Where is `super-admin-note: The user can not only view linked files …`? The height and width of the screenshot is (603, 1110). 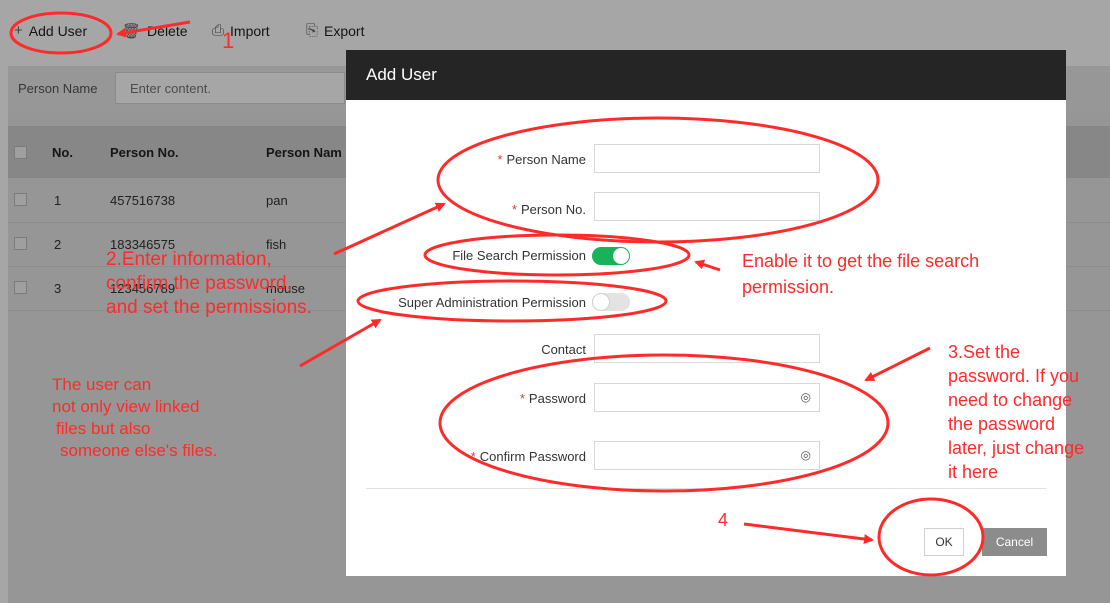 super-admin-note: The user can not only view linked files … is located at coordinates (134, 418).